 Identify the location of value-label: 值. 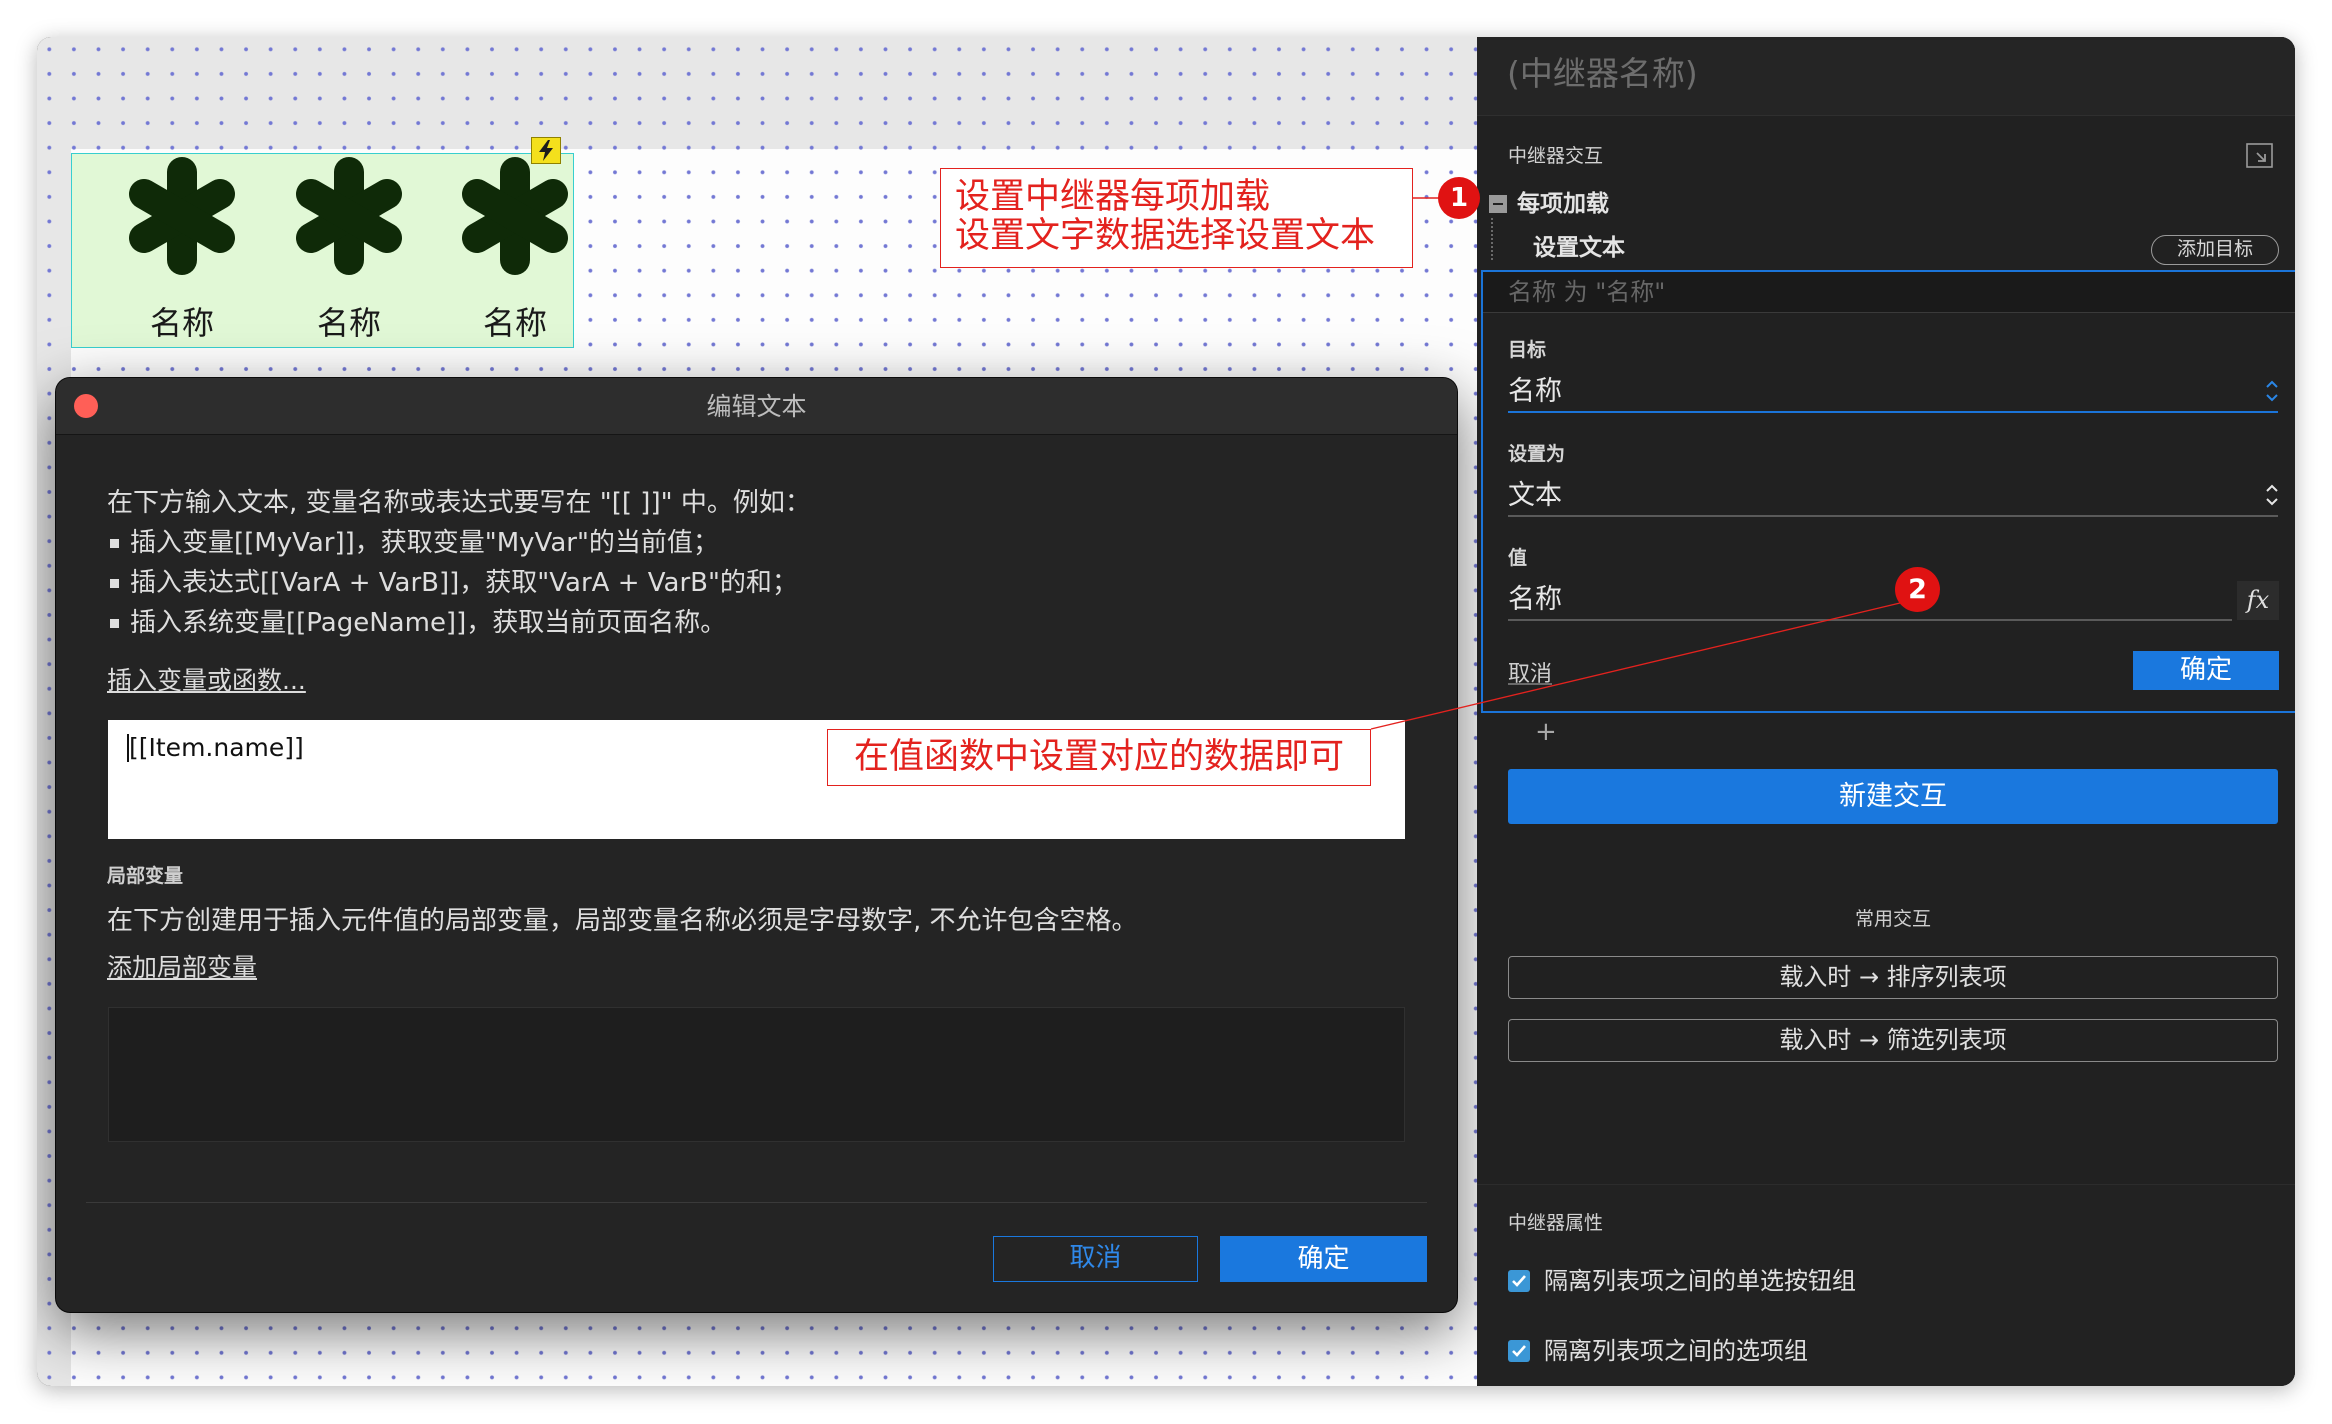
(1518, 558).